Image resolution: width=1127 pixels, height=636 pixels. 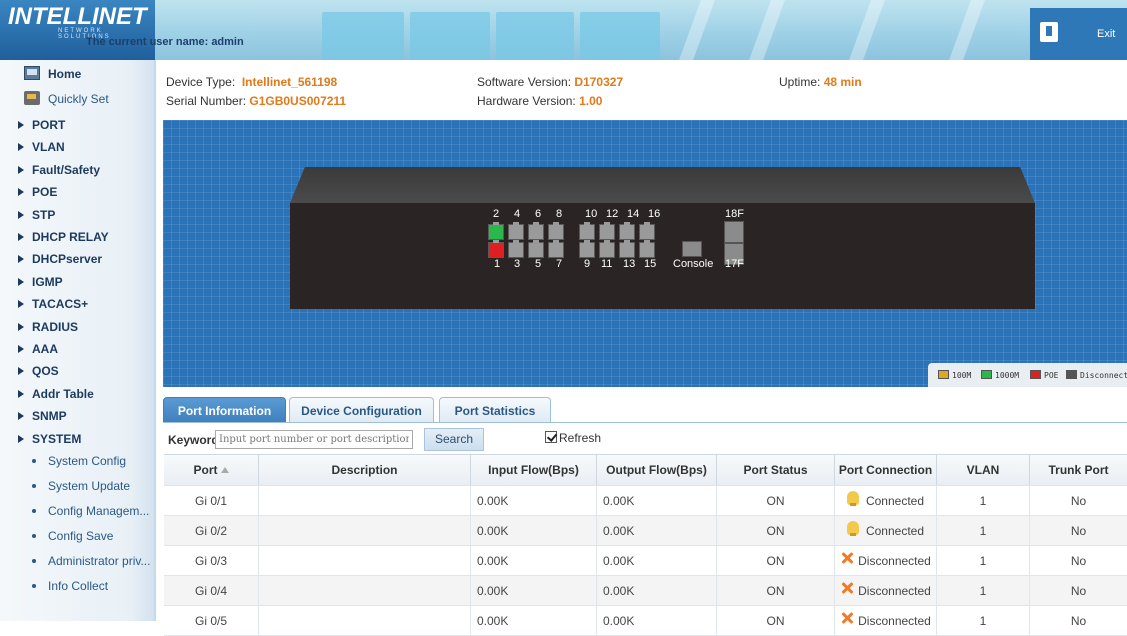 I want to click on software-version-info: Software Version: D170327, so click(x=550, y=82).